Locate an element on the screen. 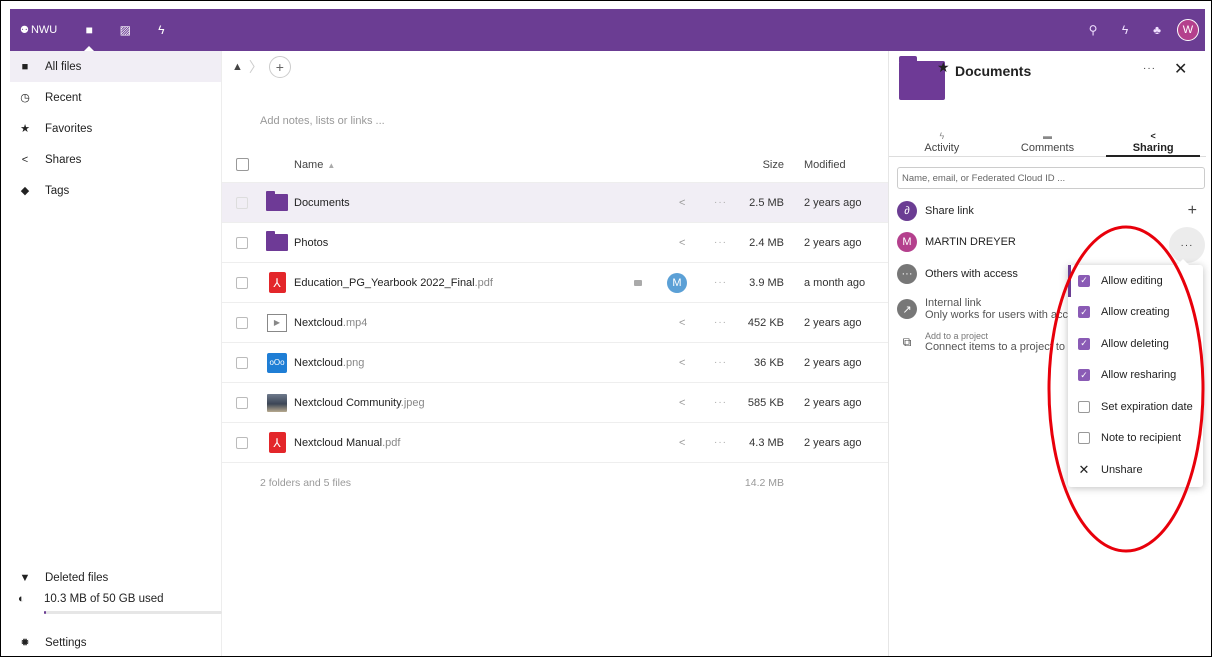  sidebar-item-recent: ◷ Recent is located at coordinates (115, 97).